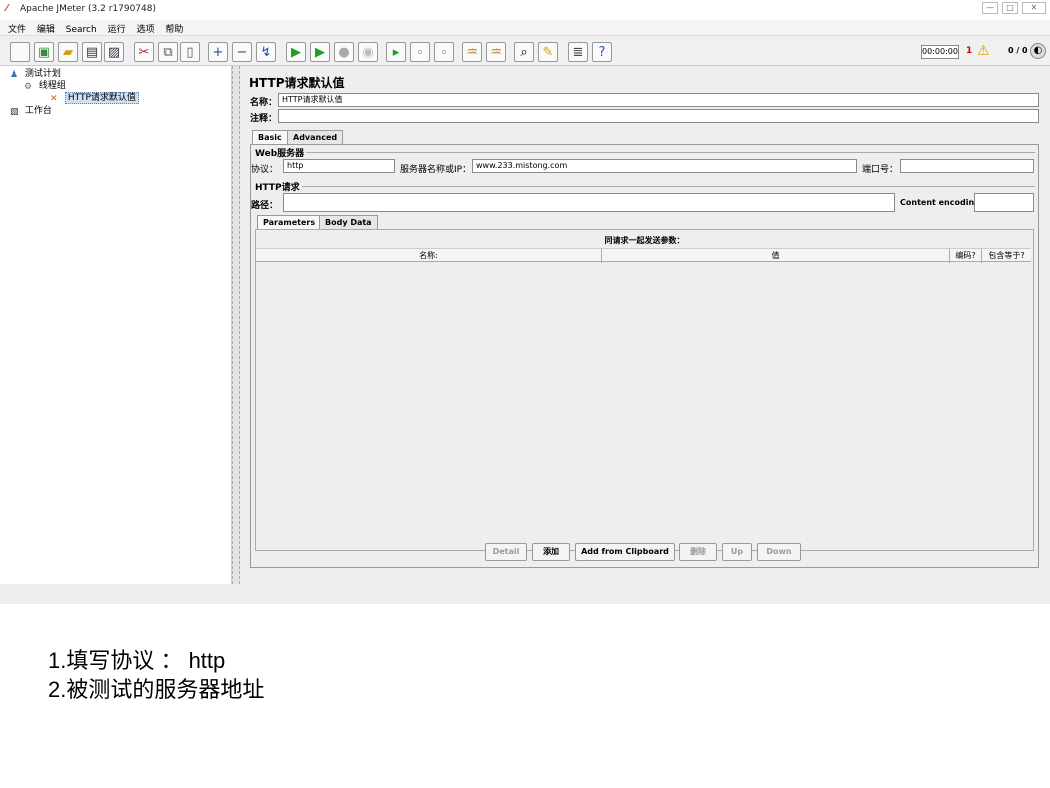  Describe the element at coordinates (658, 116) in the screenshot. I see `comment-field` at that location.